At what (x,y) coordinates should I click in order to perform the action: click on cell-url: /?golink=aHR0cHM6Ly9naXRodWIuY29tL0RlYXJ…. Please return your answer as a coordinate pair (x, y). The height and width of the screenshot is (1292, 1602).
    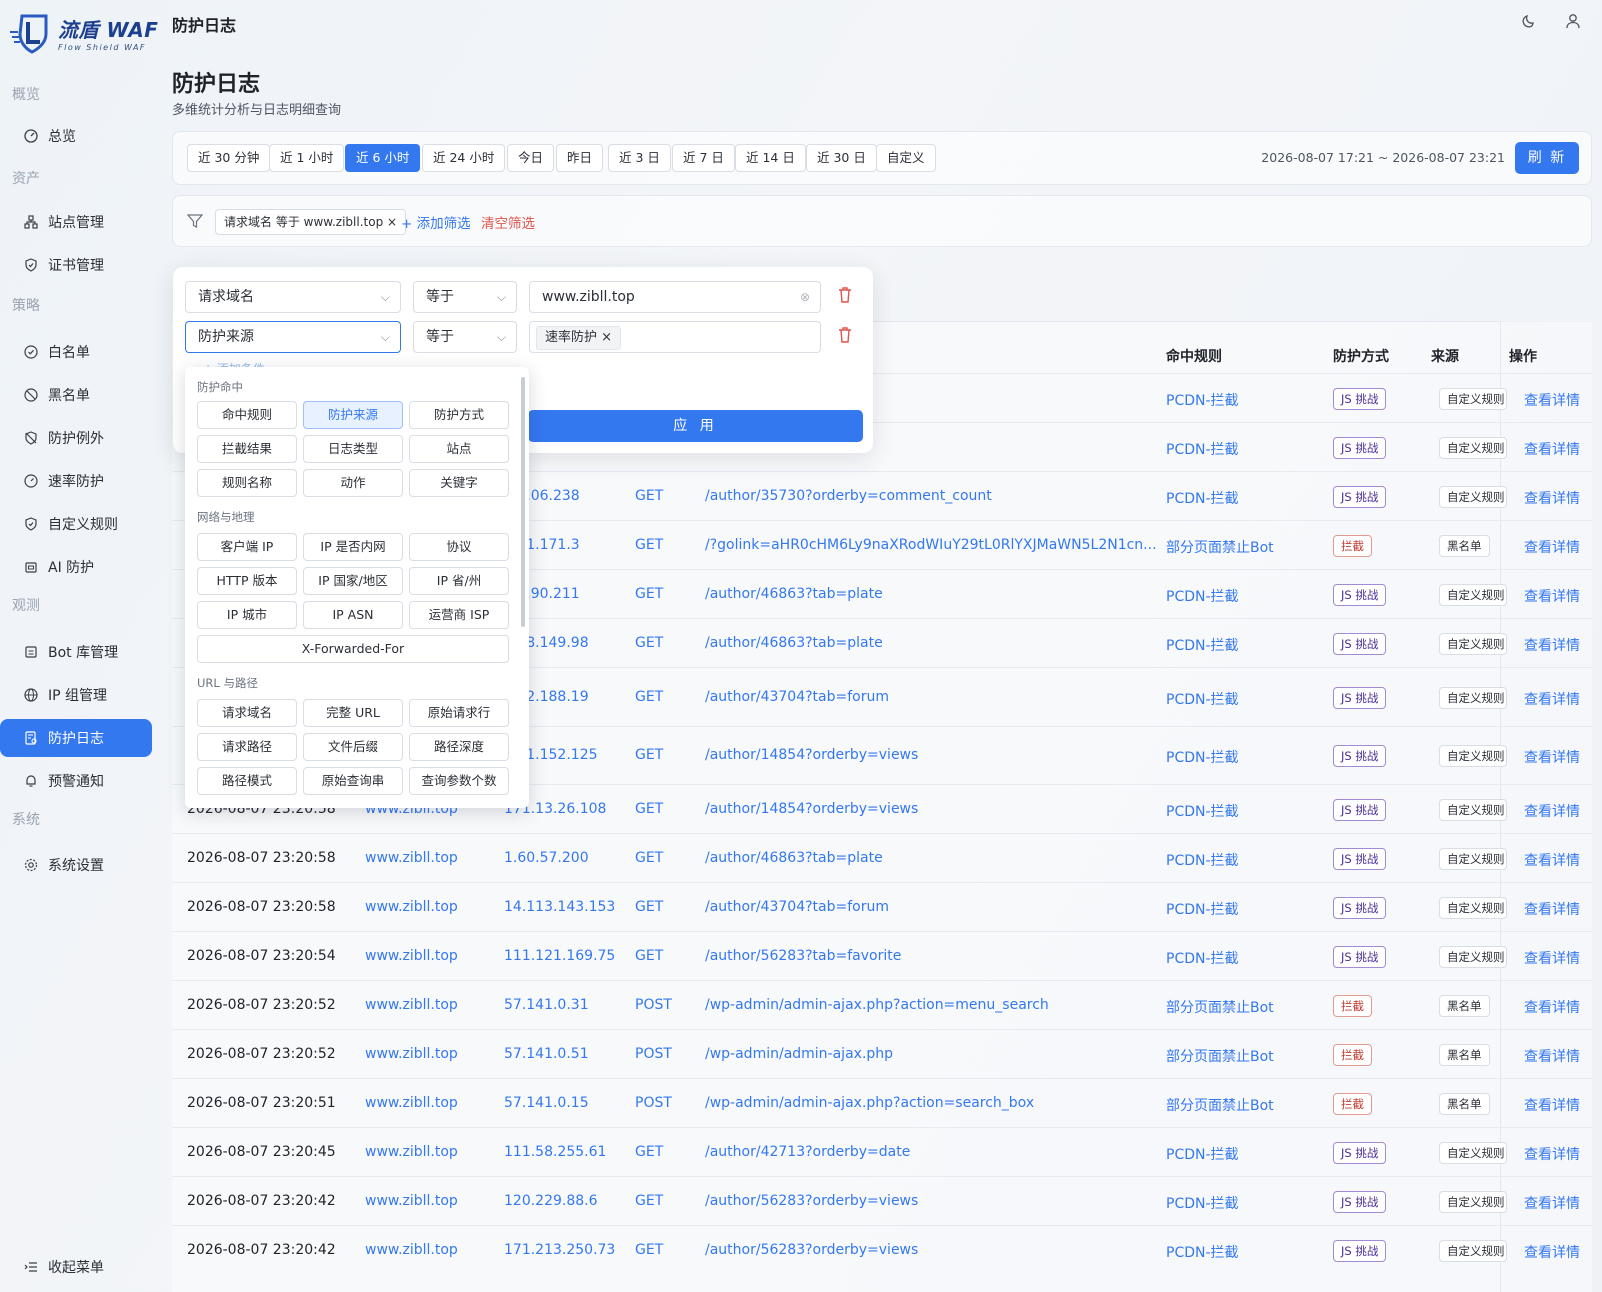
    Looking at the image, I should click on (931, 545).